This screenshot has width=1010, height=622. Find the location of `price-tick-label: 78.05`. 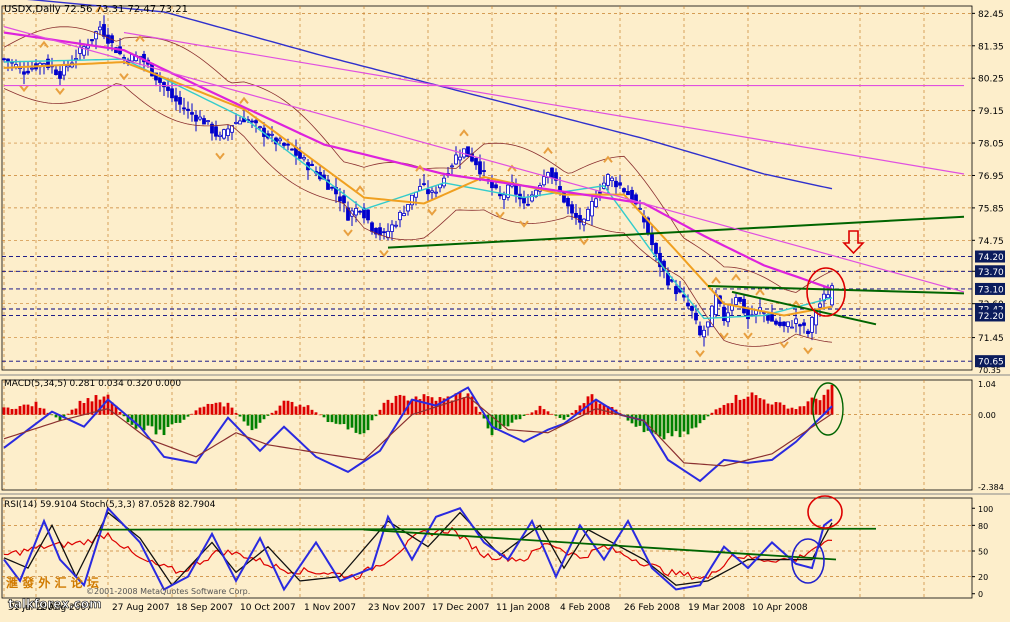

price-tick-label: 78.05 is located at coordinates (991, 145).